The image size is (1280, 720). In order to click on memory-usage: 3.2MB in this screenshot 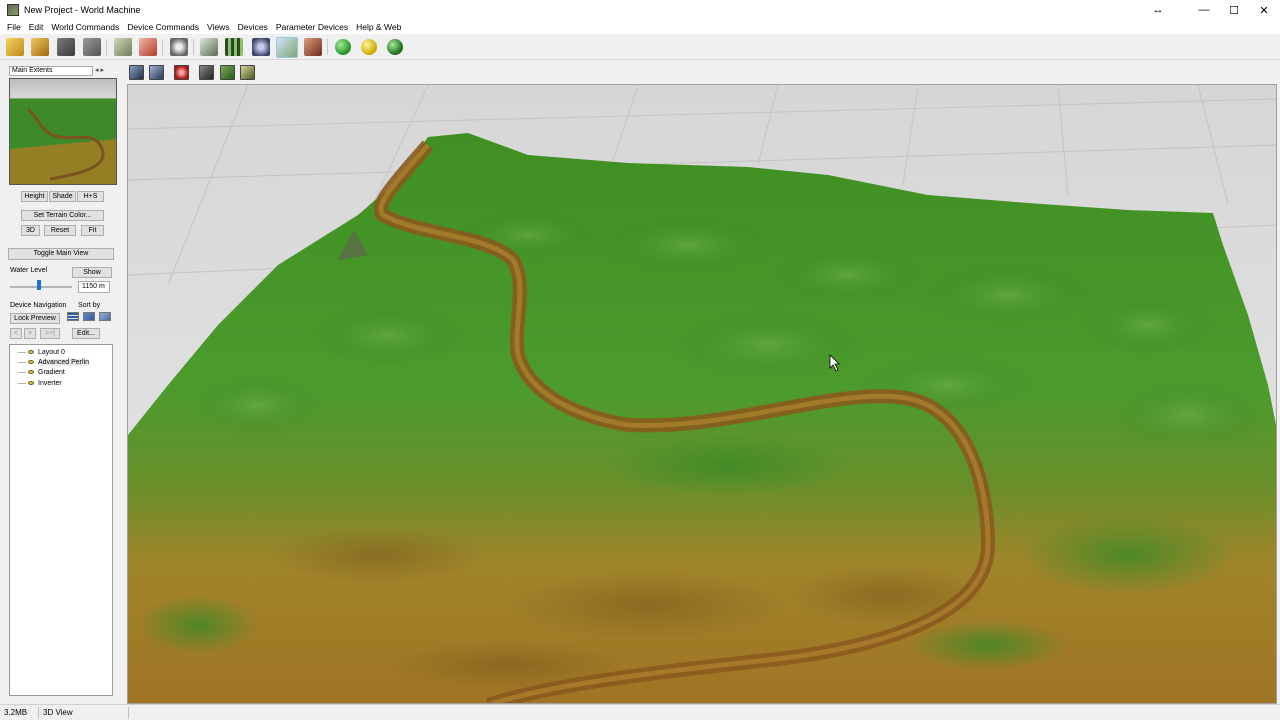, I will do `click(16, 712)`.